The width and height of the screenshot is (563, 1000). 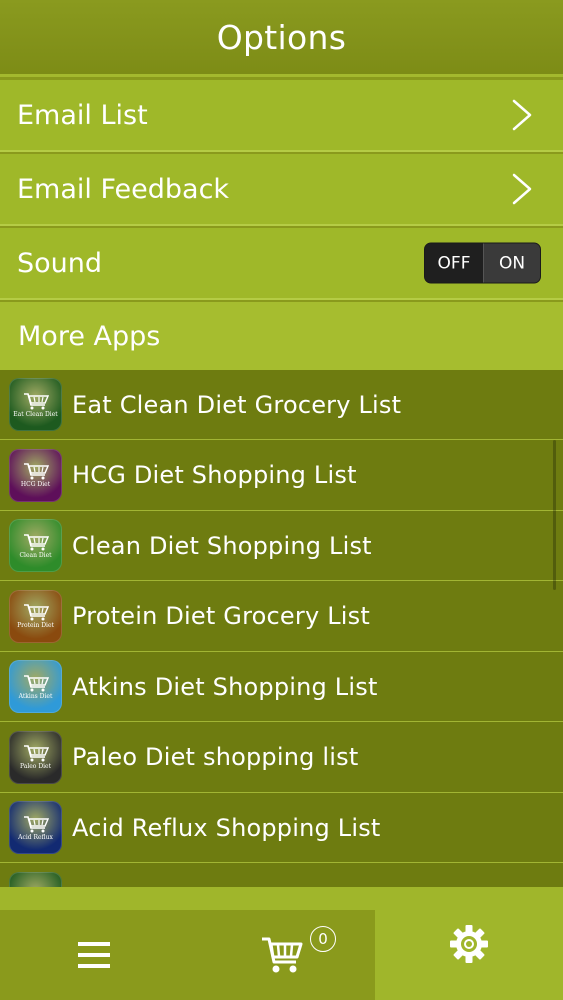 I want to click on app-name: Acid Reflux Shopping List, so click(x=226, y=827).